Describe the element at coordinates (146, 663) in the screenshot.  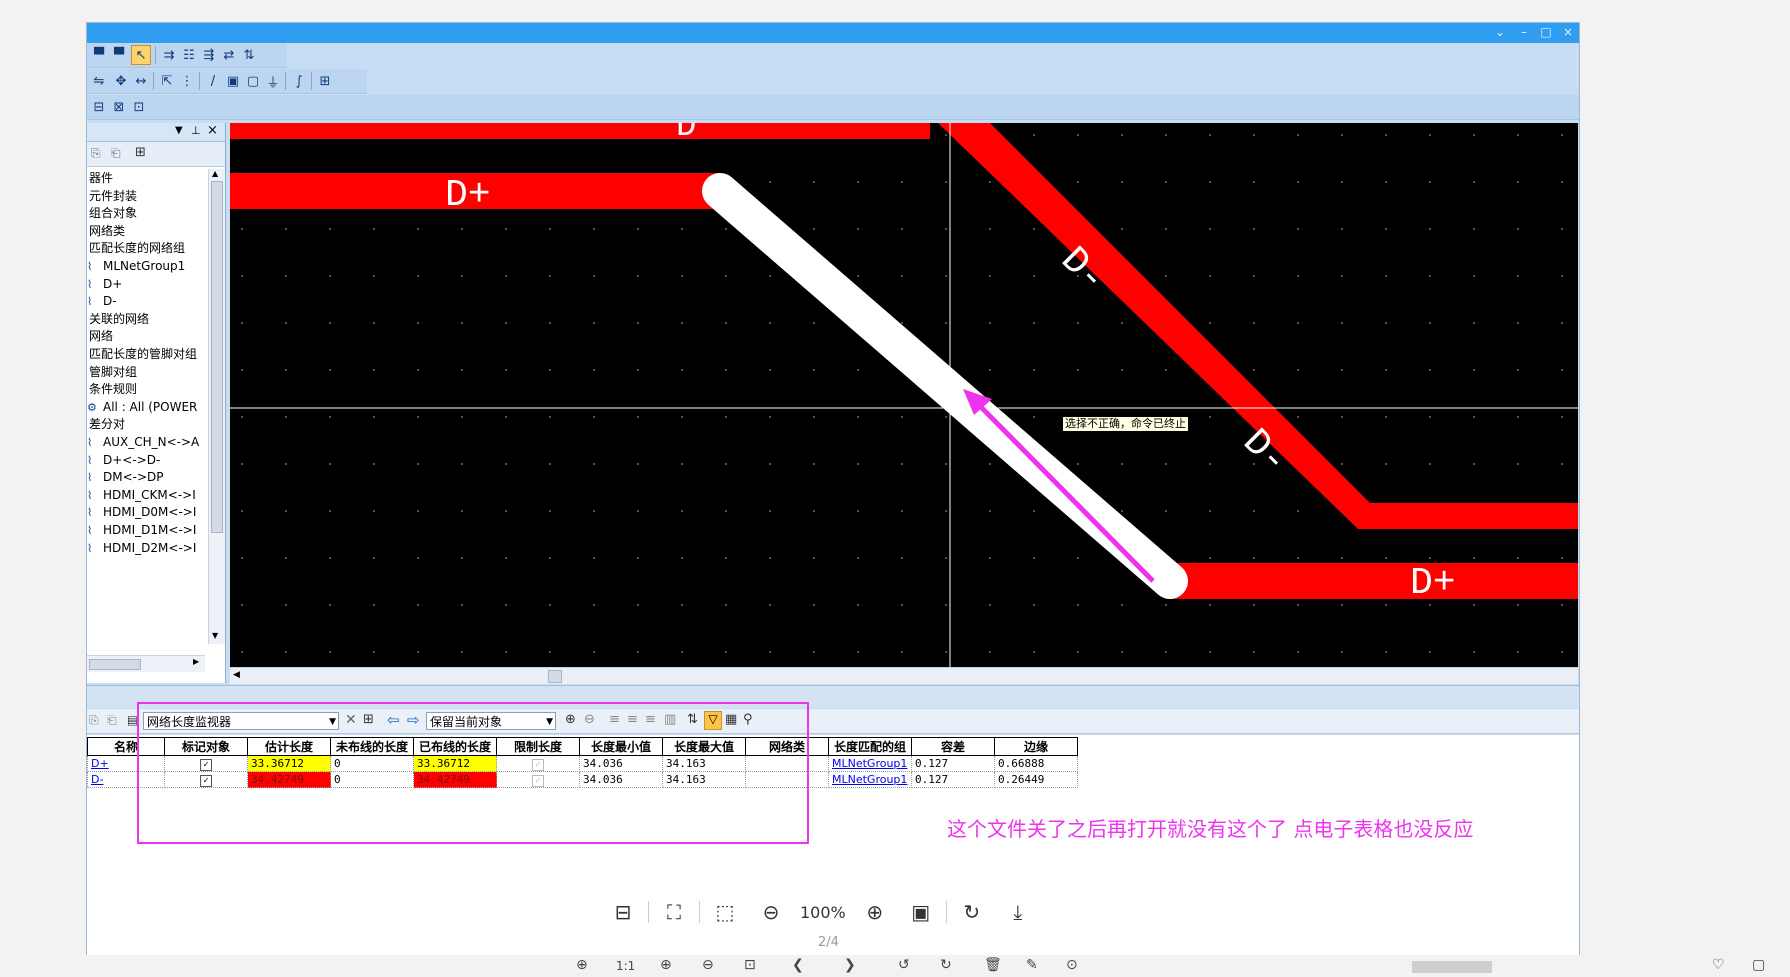
I see `tree-horizontal-scrollbar: ▶` at that location.